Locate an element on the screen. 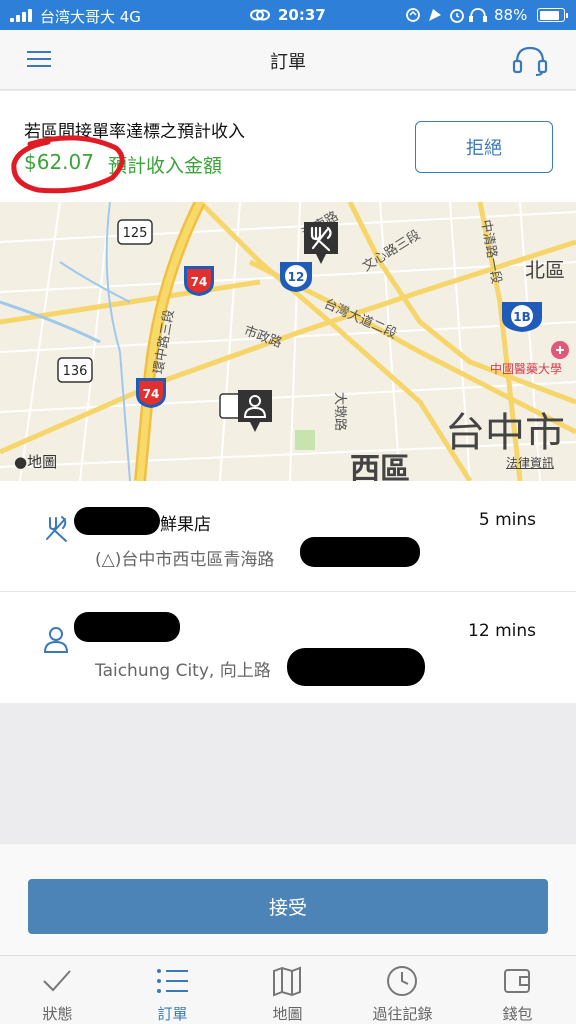  accept-area: 接受 is located at coordinates (288, 899).